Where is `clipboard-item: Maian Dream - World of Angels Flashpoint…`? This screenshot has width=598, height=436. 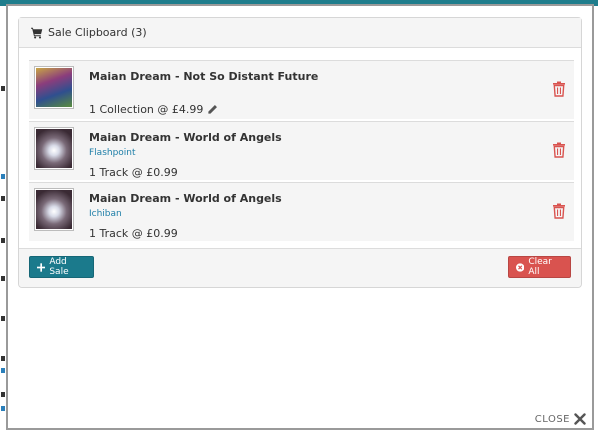
clipboard-item: Maian Dream - World of Angels Flashpoint… is located at coordinates (301, 150).